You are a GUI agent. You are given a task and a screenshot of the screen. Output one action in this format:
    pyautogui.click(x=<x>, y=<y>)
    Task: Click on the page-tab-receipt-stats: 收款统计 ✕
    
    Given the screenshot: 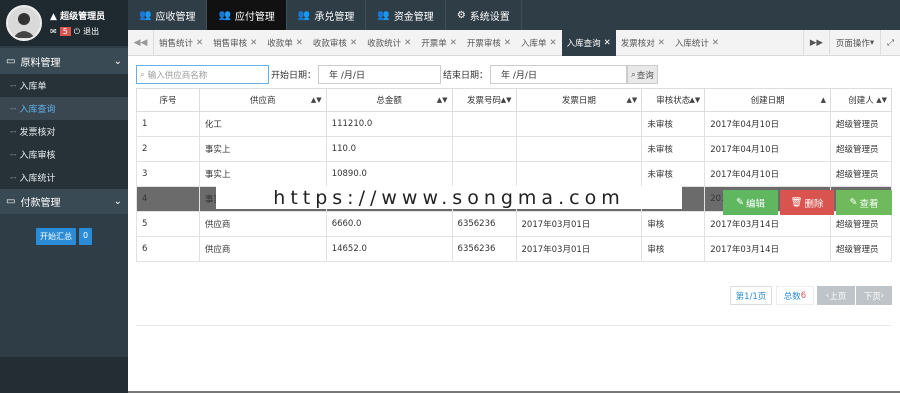 What is the action you would take?
    pyautogui.click(x=389, y=43)
    